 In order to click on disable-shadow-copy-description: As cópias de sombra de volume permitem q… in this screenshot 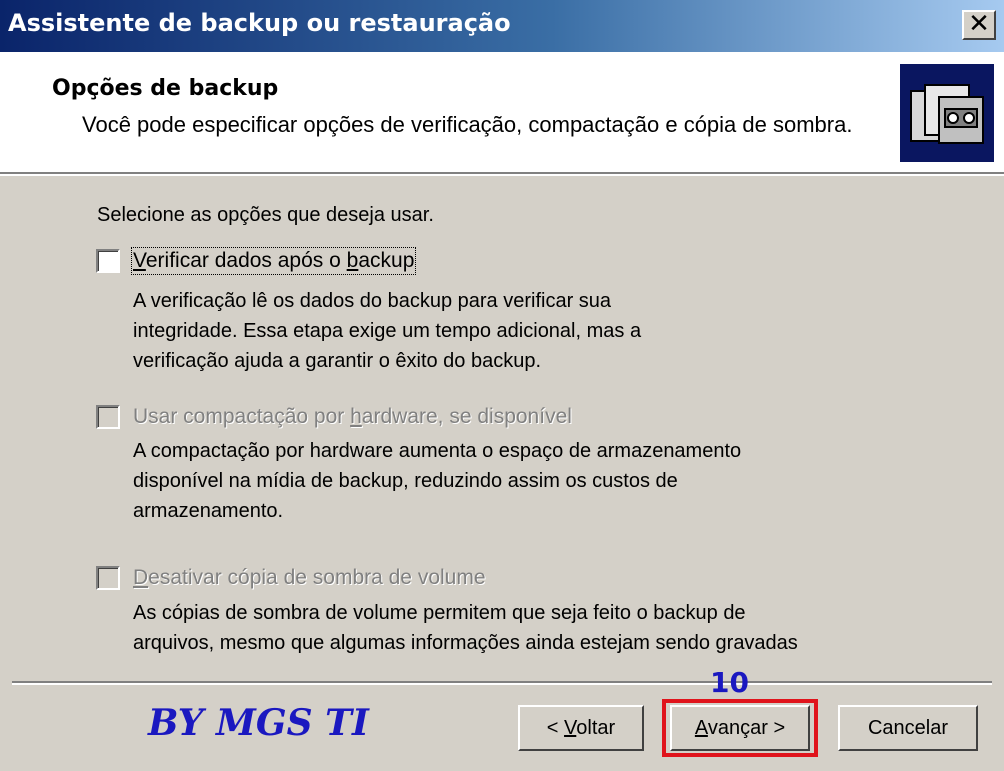, I will do `click(513, 628)`.